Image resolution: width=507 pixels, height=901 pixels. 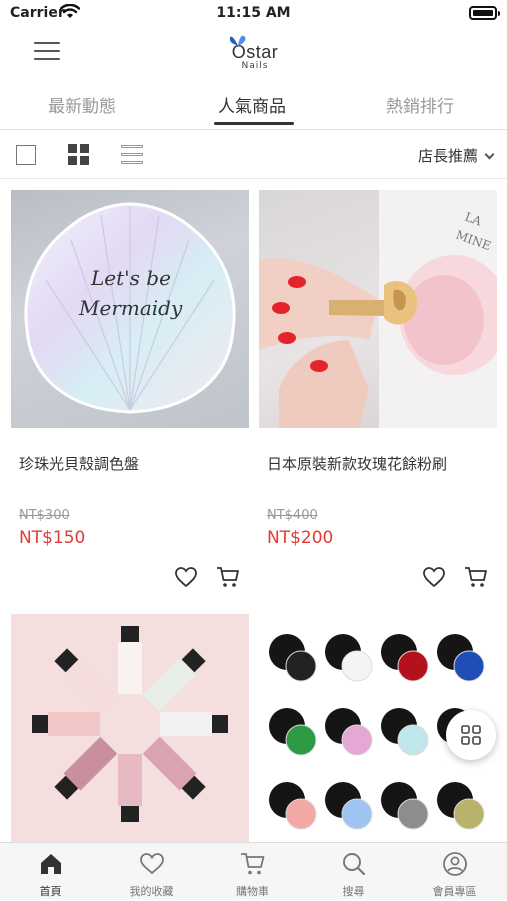 I want to click on product-image: Let's be Mermaidy, so click(x=130, y=309).